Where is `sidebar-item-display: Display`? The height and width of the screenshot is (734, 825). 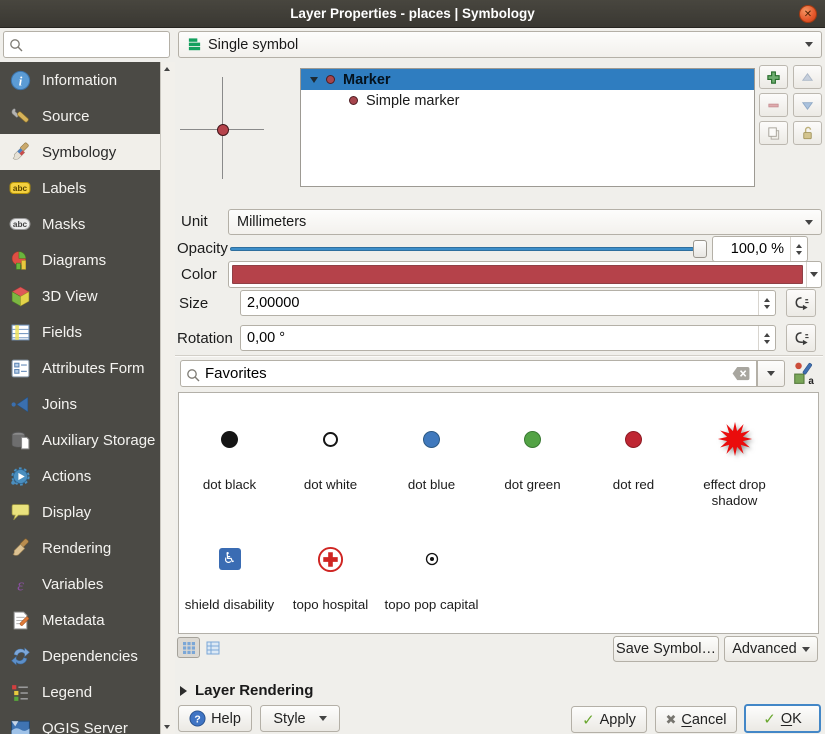
sidebar-item-display: Display is located at coordinates (80, 512).